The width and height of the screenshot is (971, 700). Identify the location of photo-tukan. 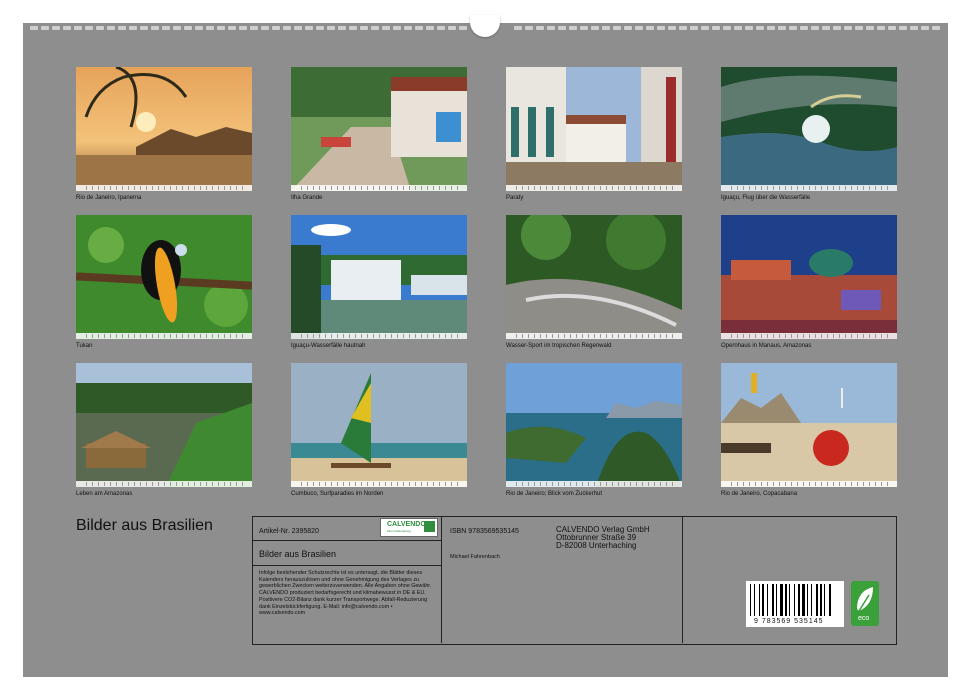
(164, 277).